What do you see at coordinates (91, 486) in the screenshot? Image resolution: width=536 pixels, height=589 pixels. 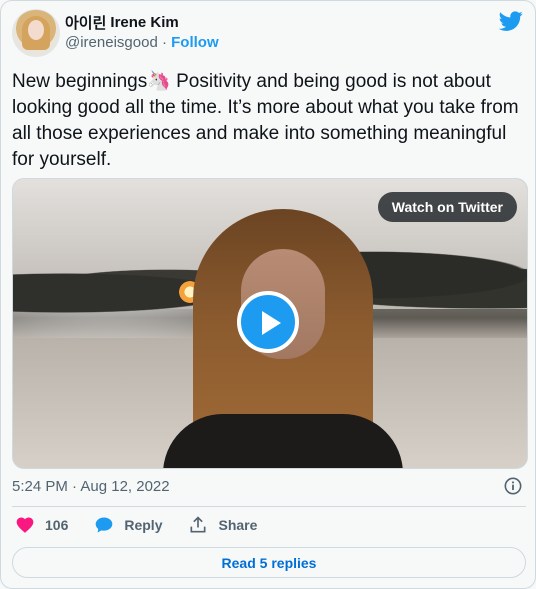 I see `timestamp: 5:24 PM · Aug 12, 2022` at bounding box center [91, 486].